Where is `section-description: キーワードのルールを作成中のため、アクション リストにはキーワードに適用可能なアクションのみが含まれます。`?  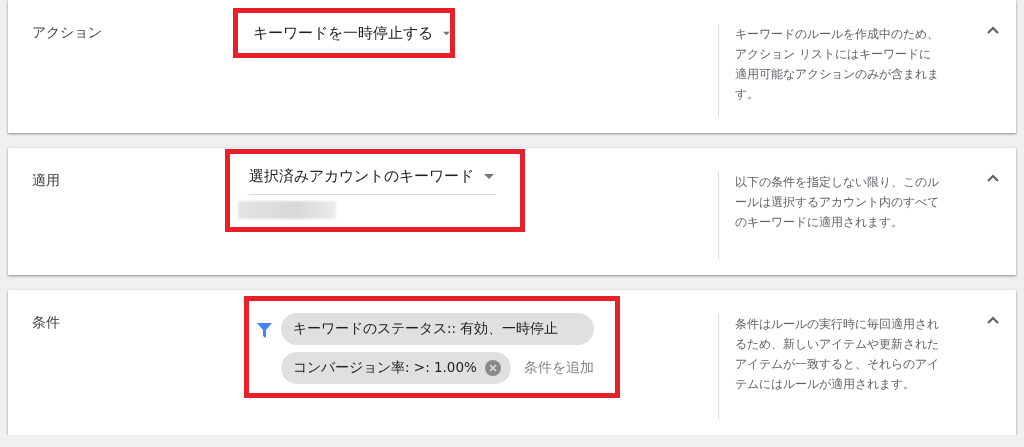 section-description: キーワードのルールを作成中のため、アクション リストにはキーワードに適用可能なアクションのみが含まれます。 is located at coordinates (837, 64).